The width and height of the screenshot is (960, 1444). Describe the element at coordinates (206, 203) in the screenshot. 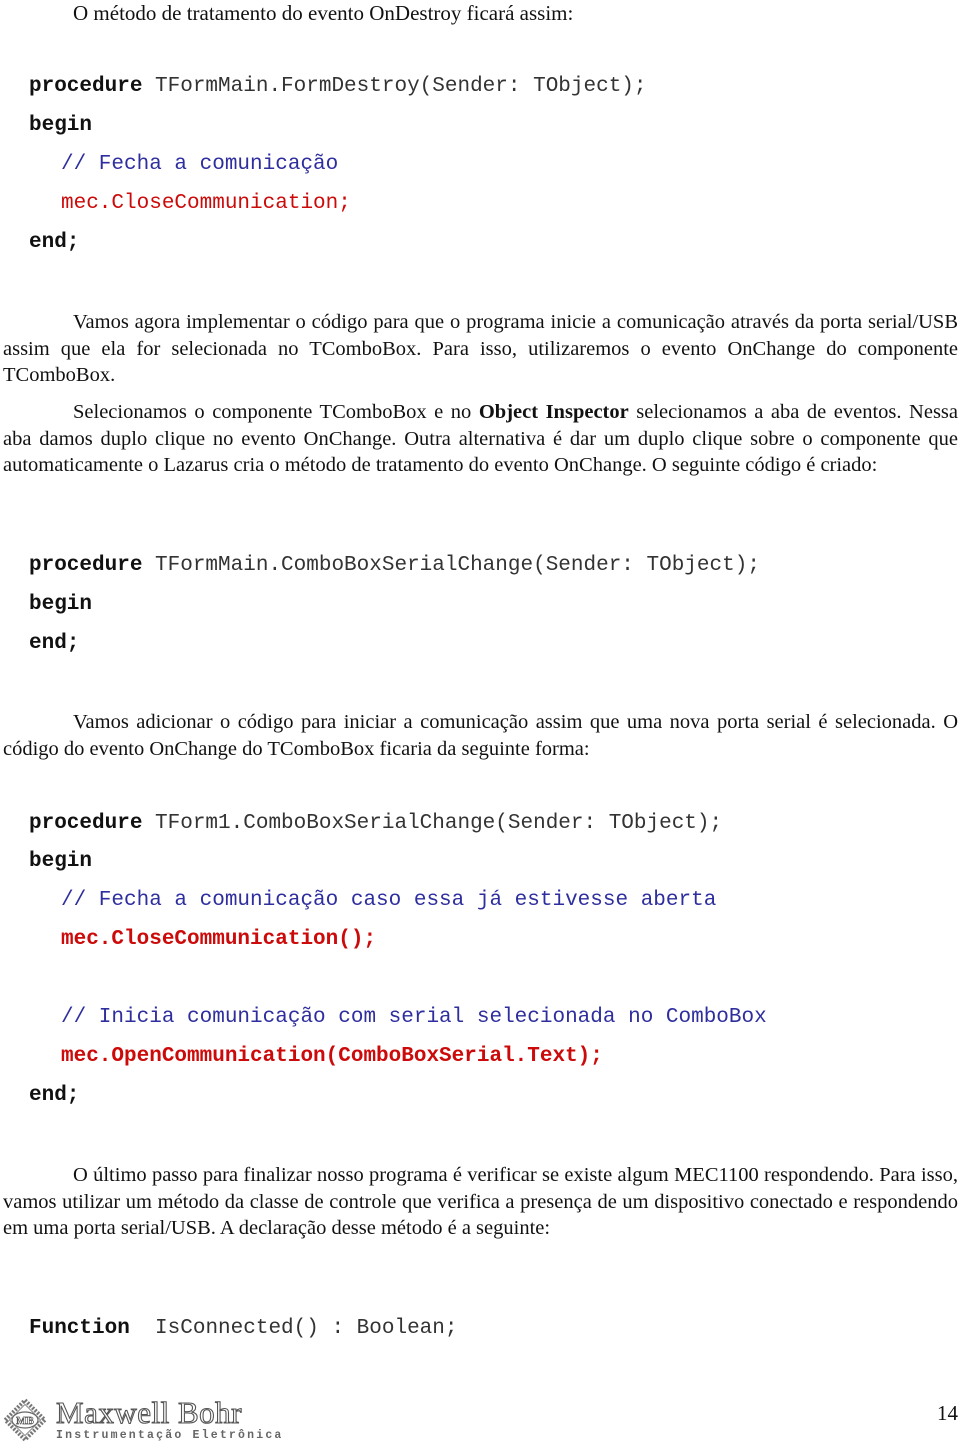

I see `code-call: mec.CloseCommunication;` at that location.